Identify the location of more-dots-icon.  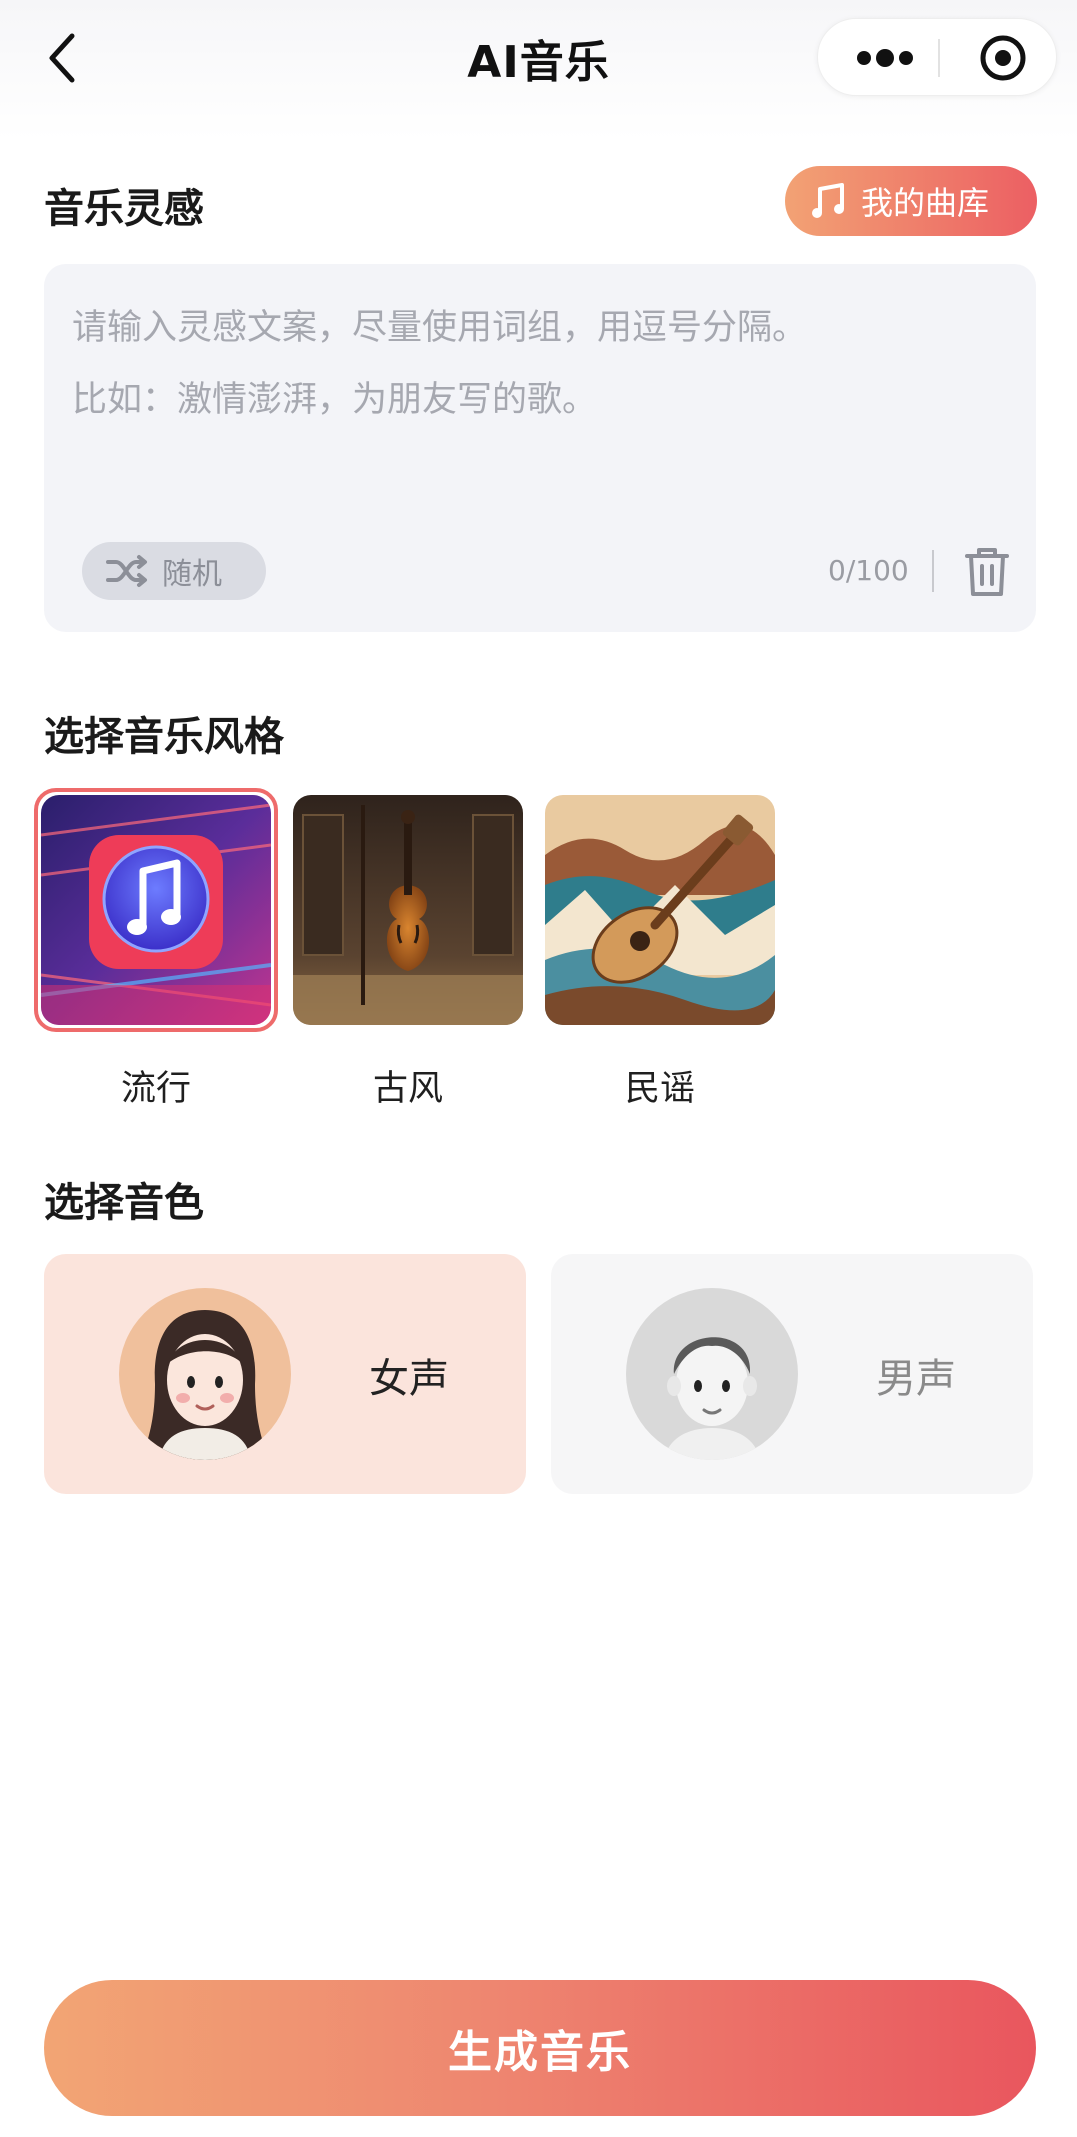
(885, 58).